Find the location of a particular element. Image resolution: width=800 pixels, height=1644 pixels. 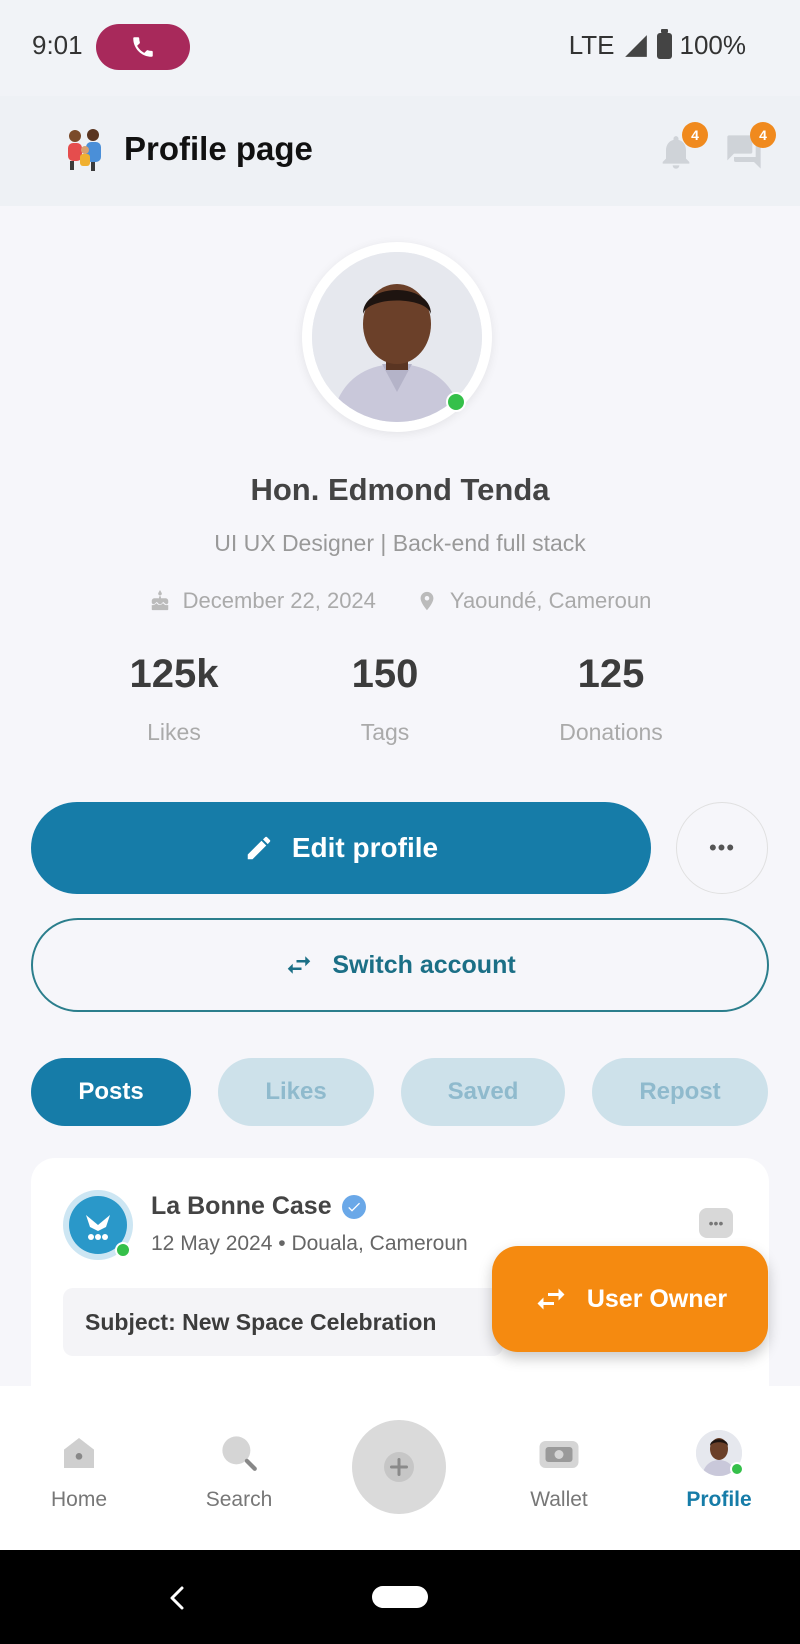

nav-home: Home is located at coordinates (79, 1468).